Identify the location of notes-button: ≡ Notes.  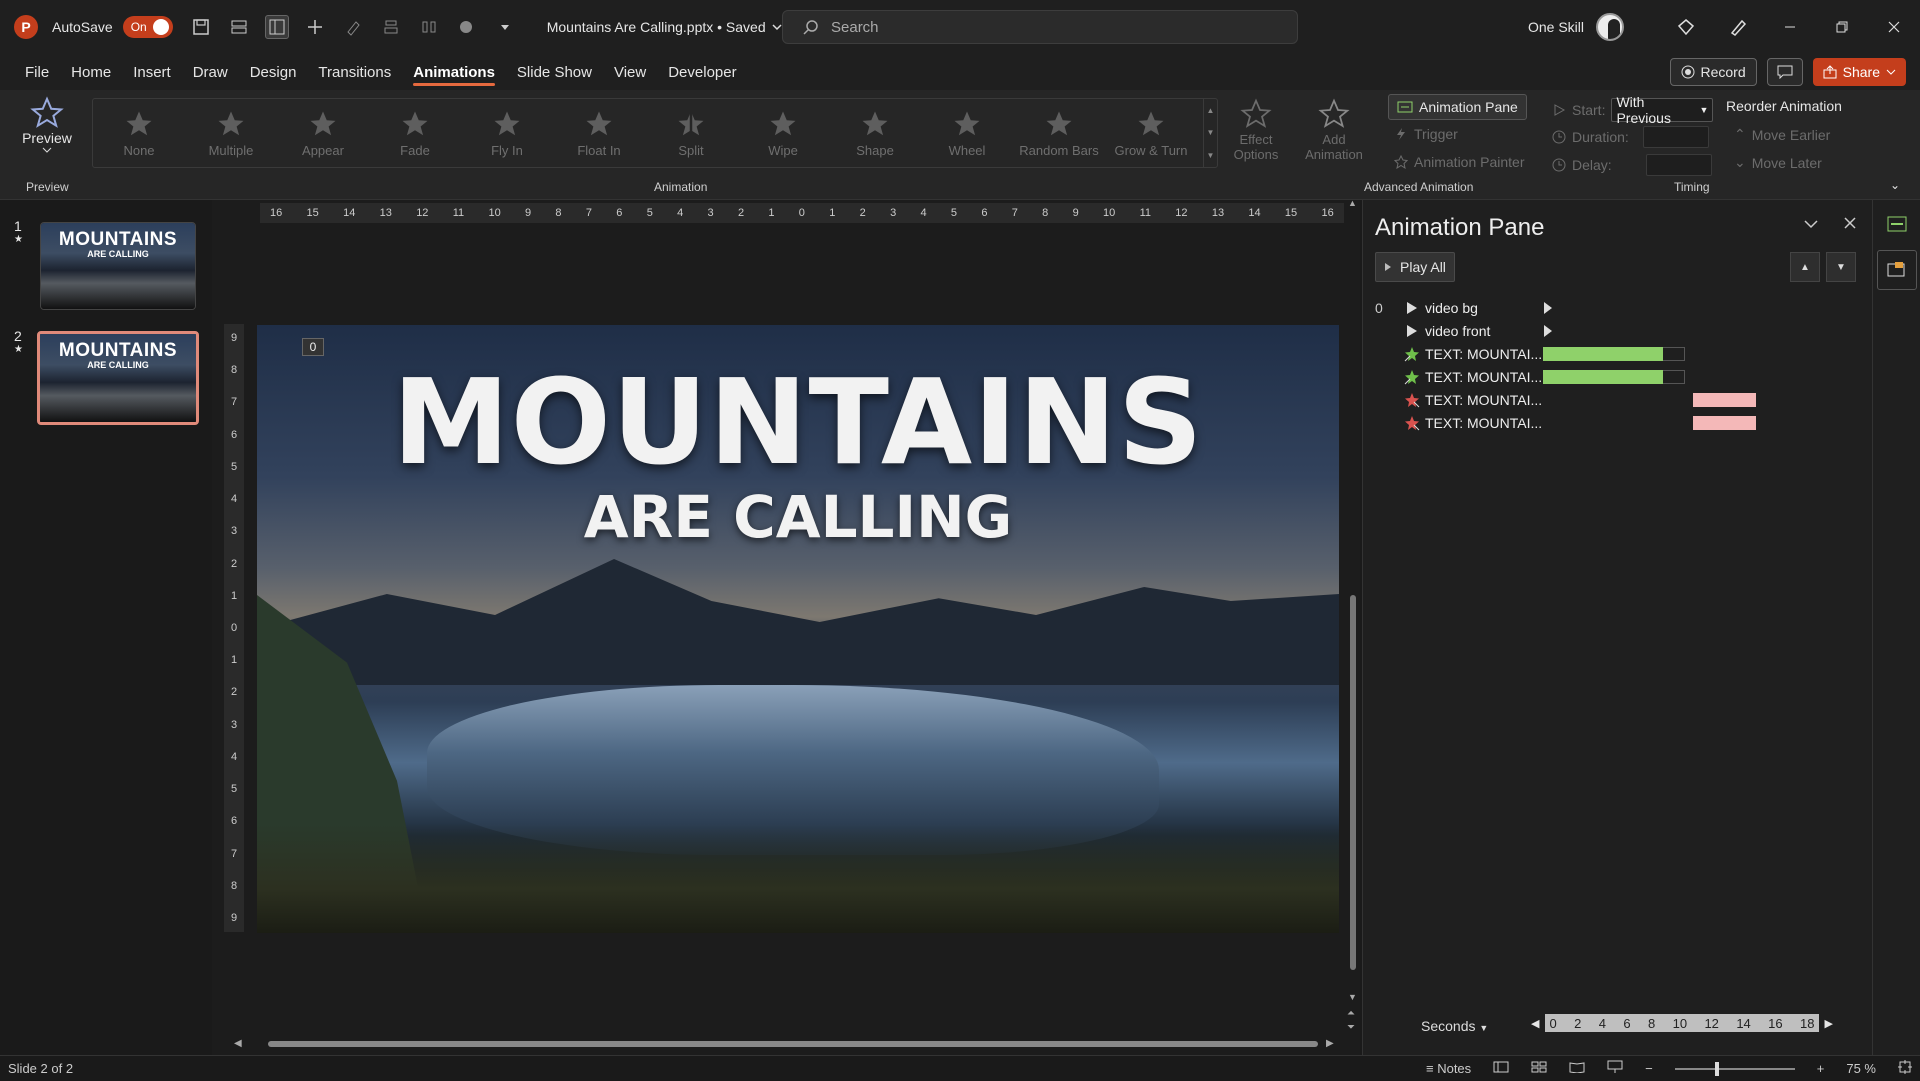
(1448, 1068).